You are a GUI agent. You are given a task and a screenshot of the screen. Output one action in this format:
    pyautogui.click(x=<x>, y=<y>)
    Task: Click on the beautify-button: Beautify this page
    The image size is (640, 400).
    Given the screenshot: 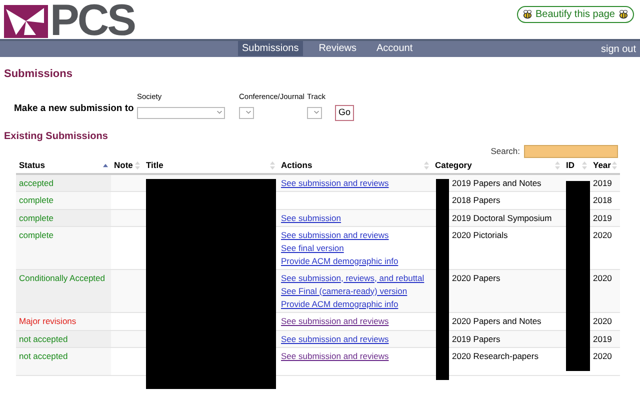 What is the action you would take?
    pyautogui.click(x=575, y=14)
    